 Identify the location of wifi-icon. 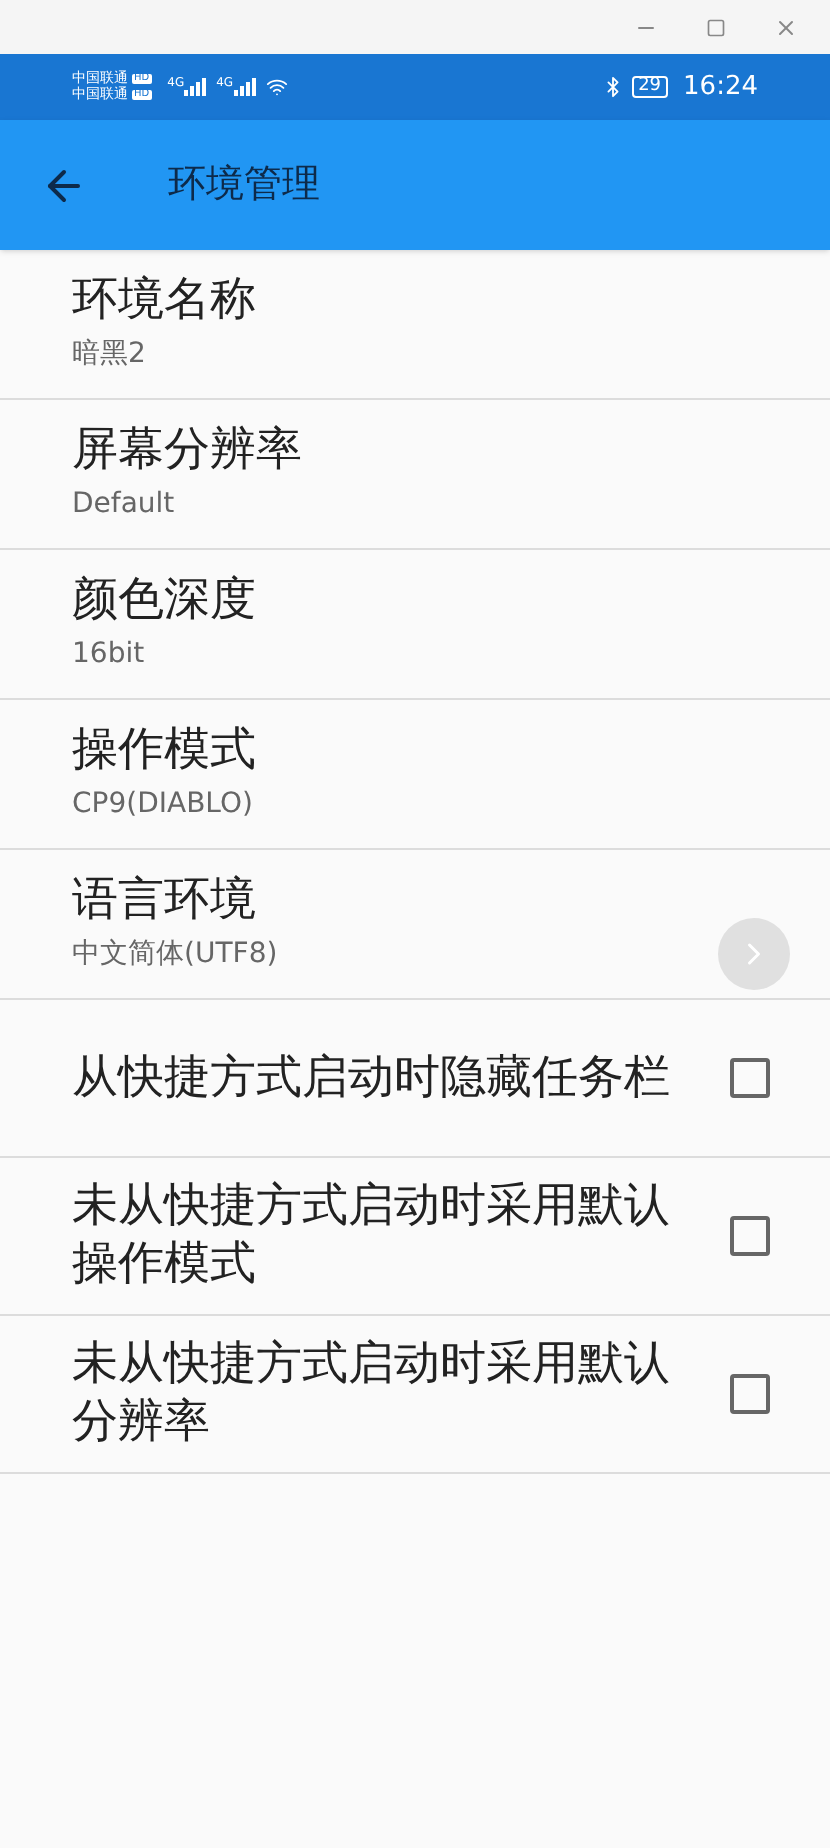
(276, 87).